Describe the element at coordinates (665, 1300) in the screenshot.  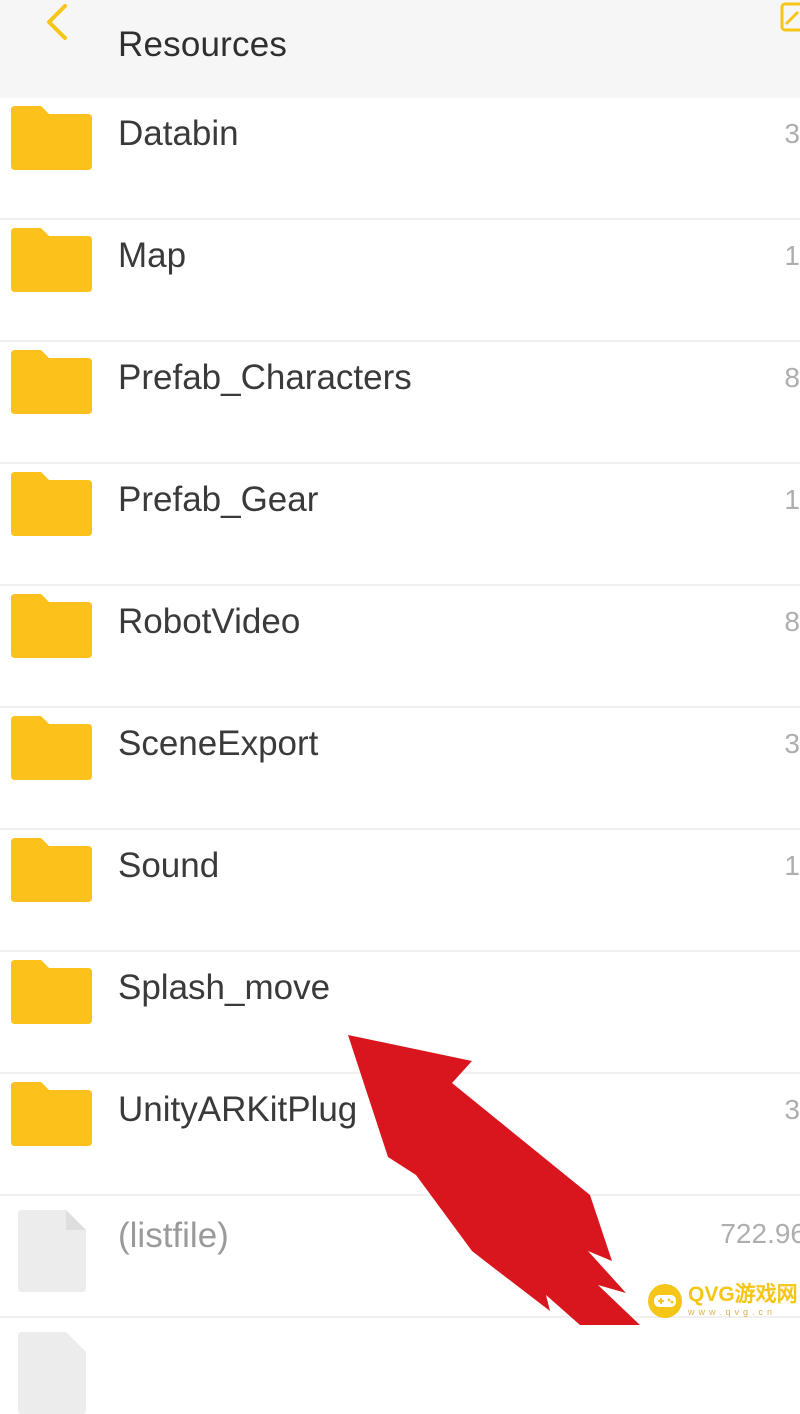
I see `gamepad-icon` at that location.